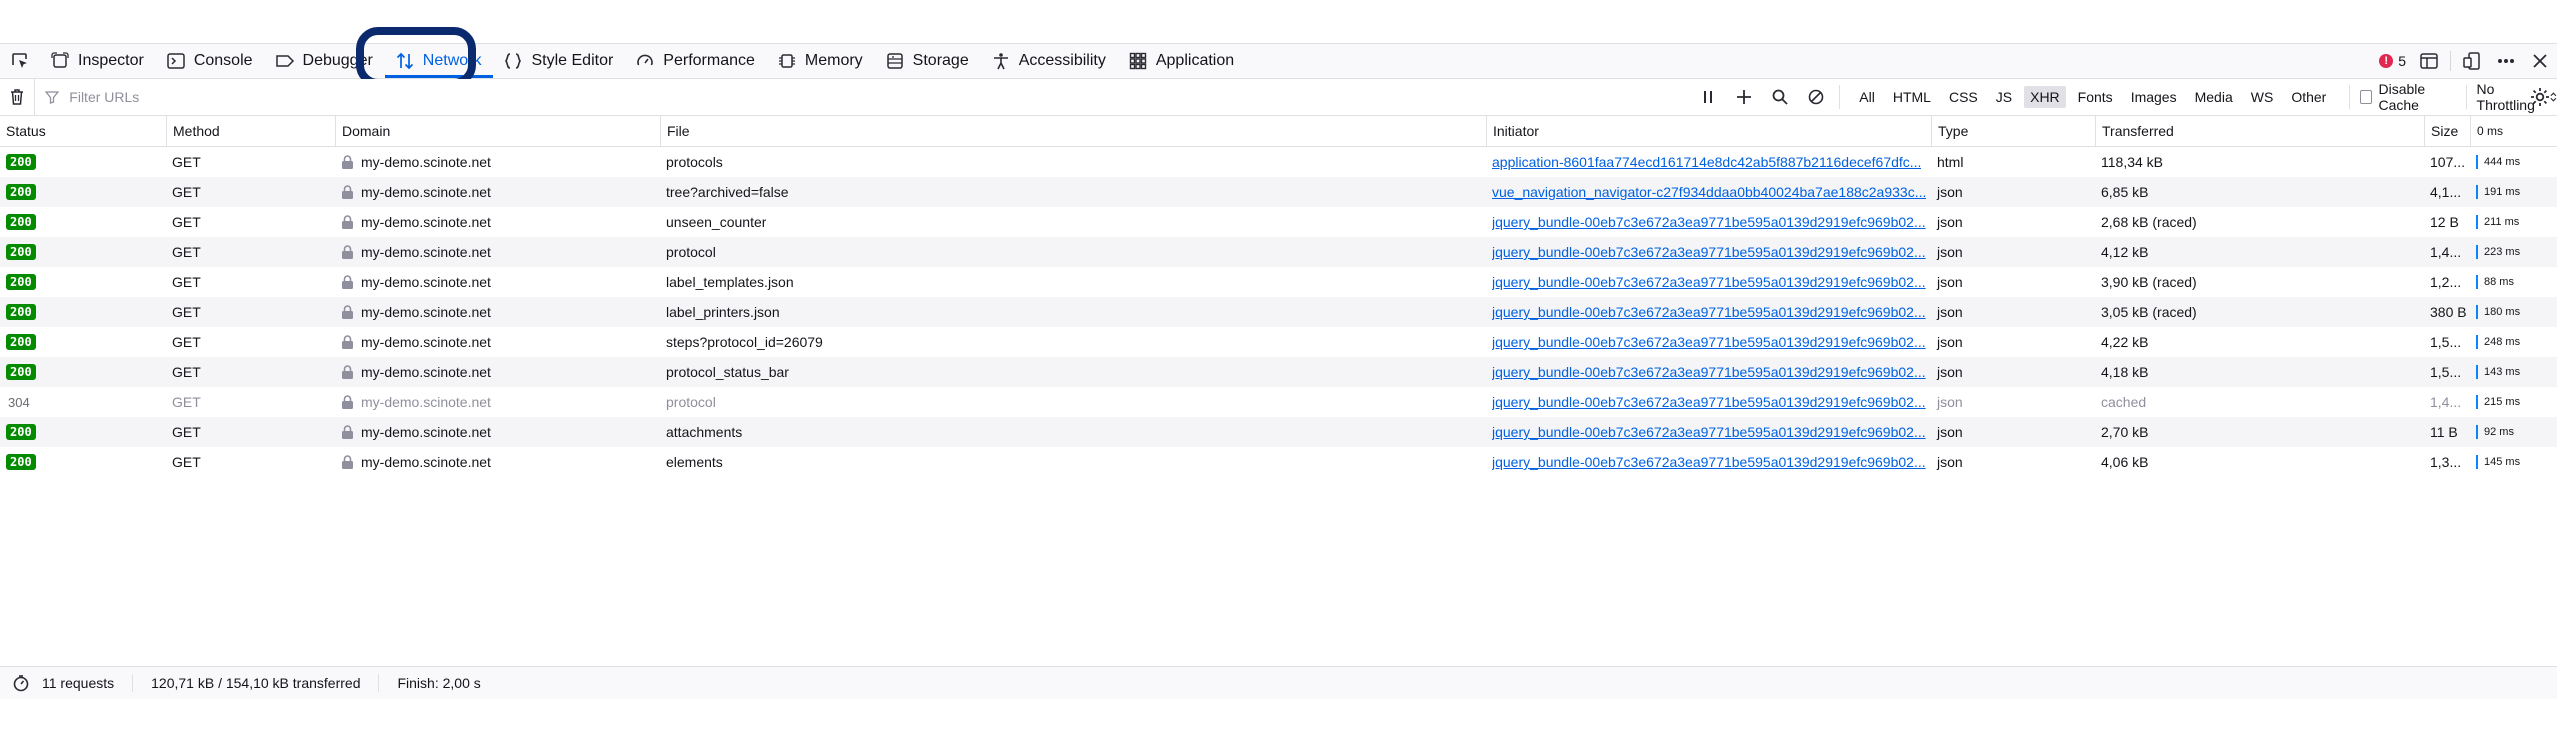 Image resolution: width=2557 pixels, height=739 pixels. What do you see at coordinates (1073, 252) in the screenshot?
I see `cell-file: protocol` at bounding box center [1073, 252].